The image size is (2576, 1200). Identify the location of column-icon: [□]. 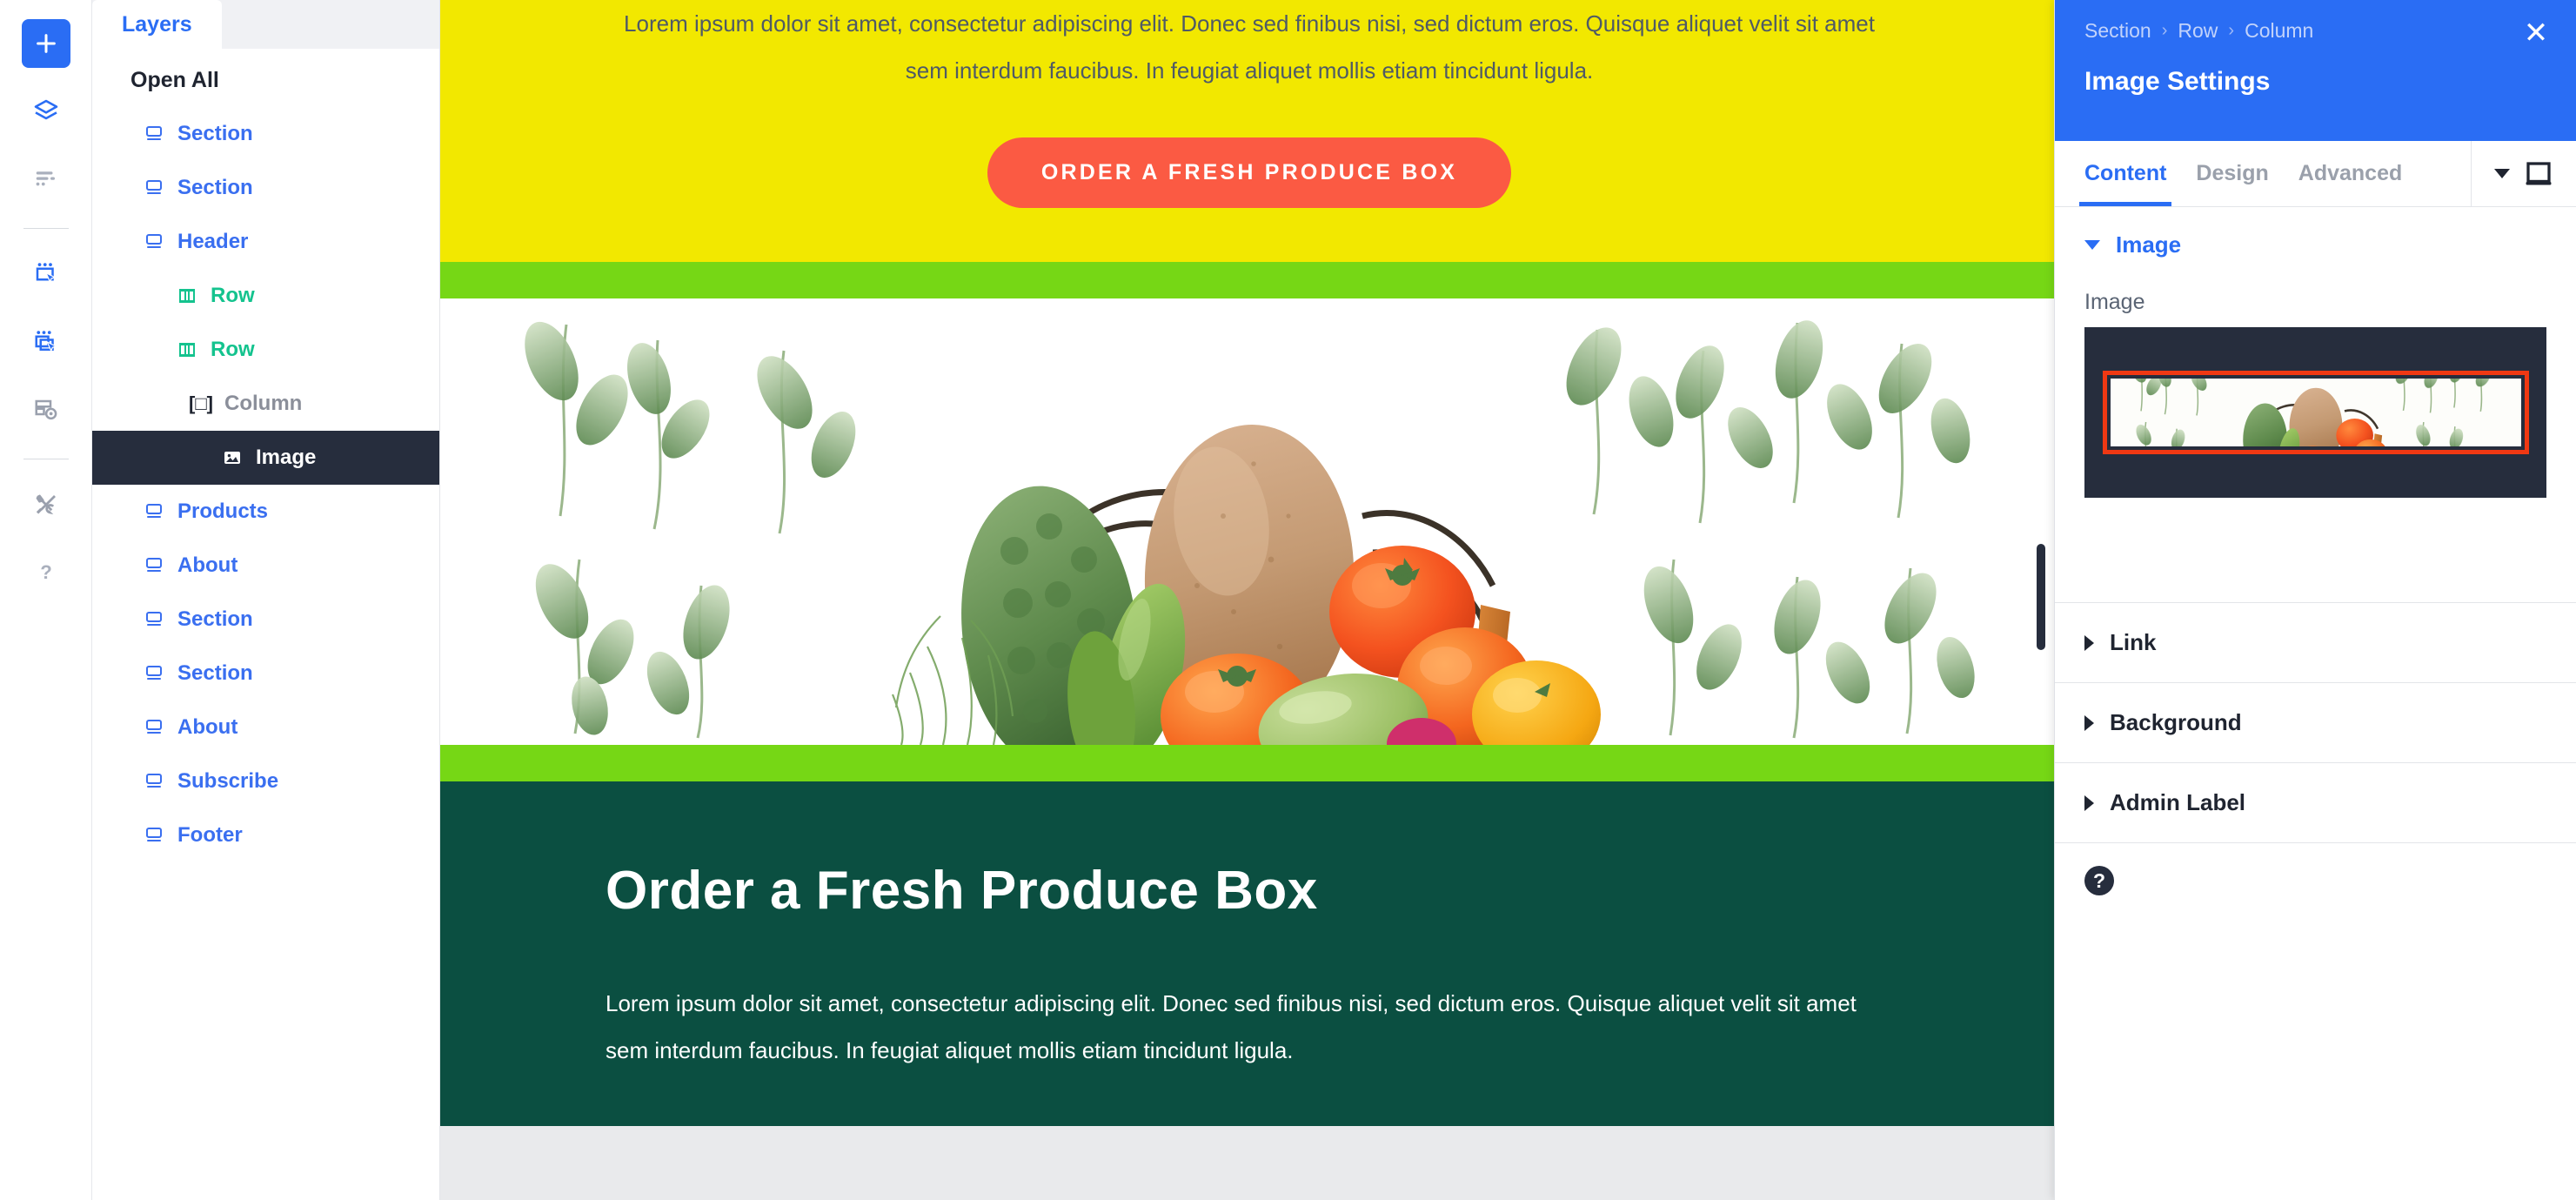
(201, 403).